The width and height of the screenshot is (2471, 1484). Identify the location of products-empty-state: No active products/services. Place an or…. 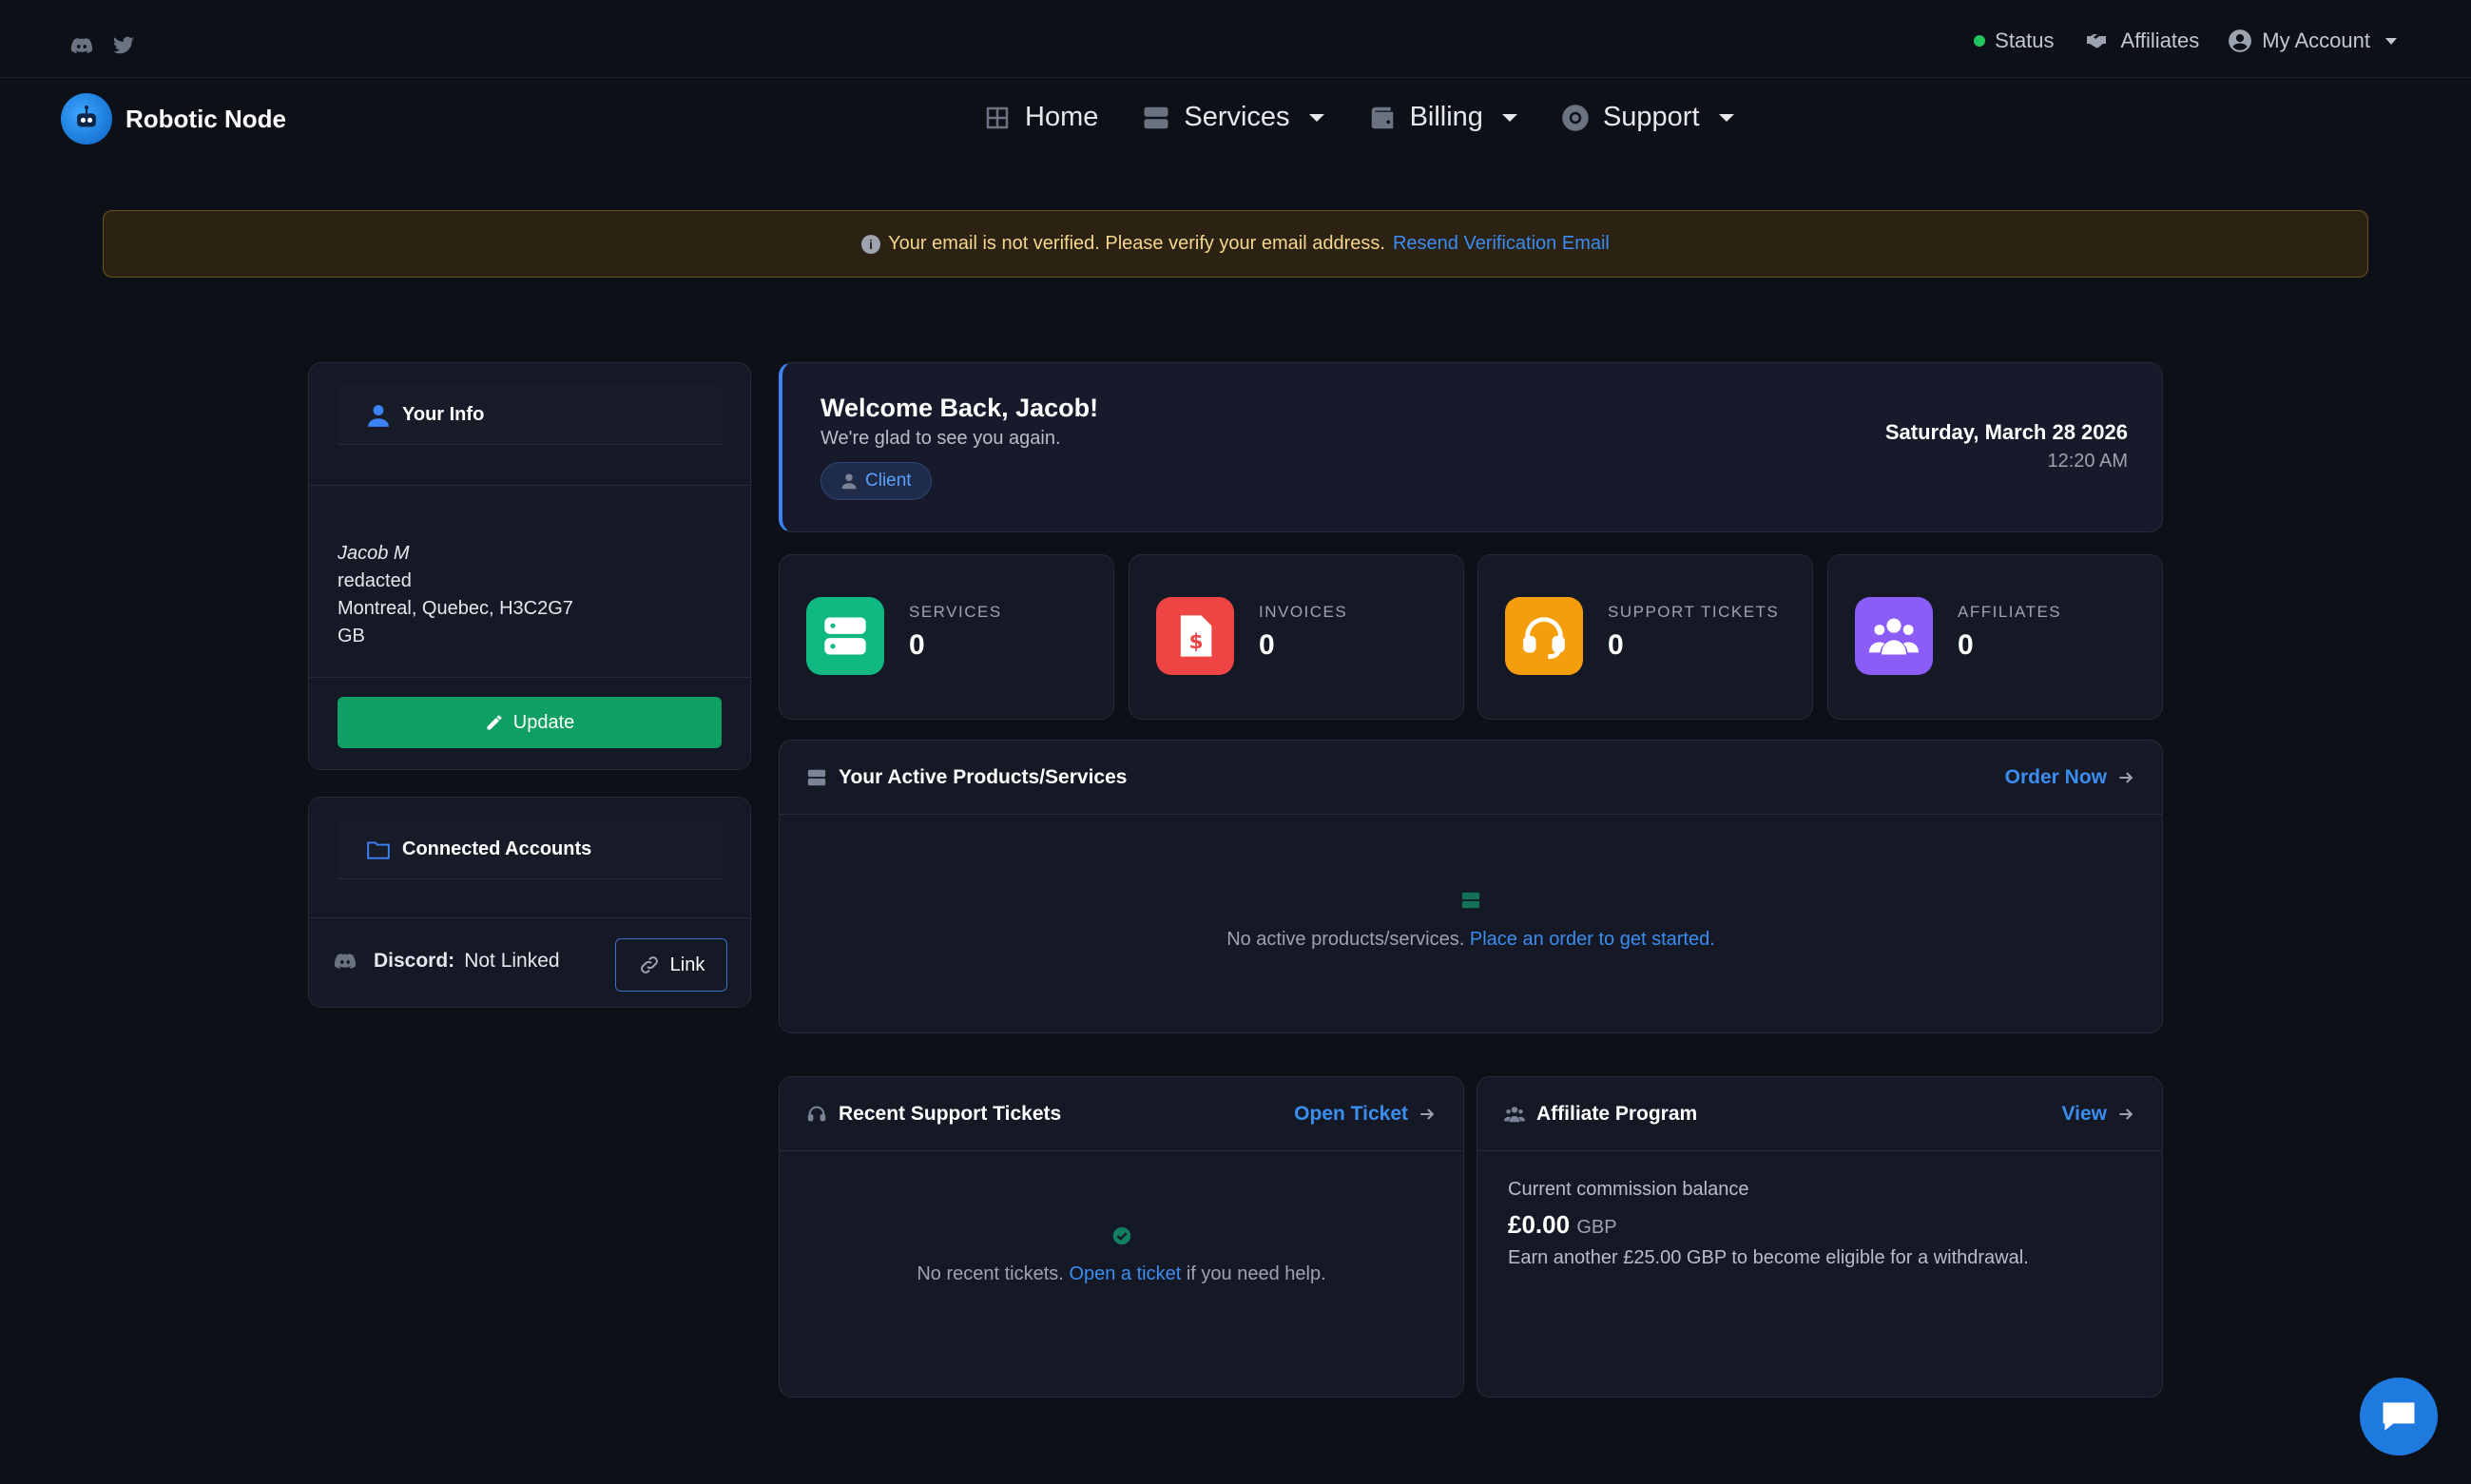
(1470, 939).